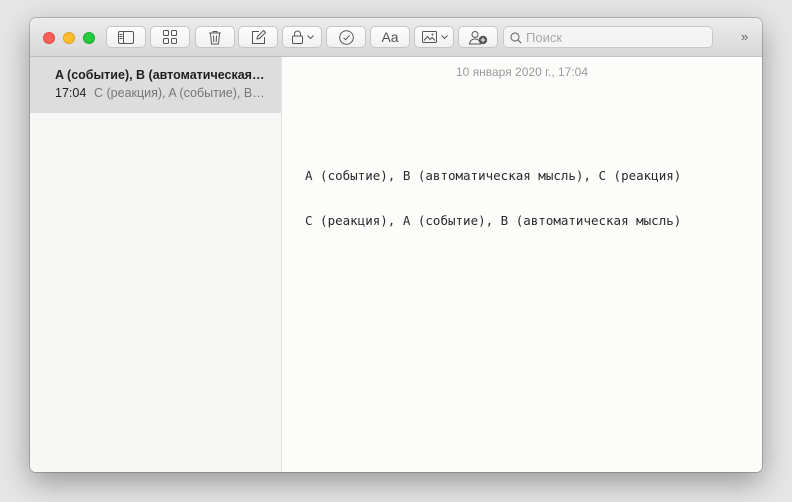  Describe the element at coordinates (69, 38) in the screenshot. I see `minimize-window-button` at that location.